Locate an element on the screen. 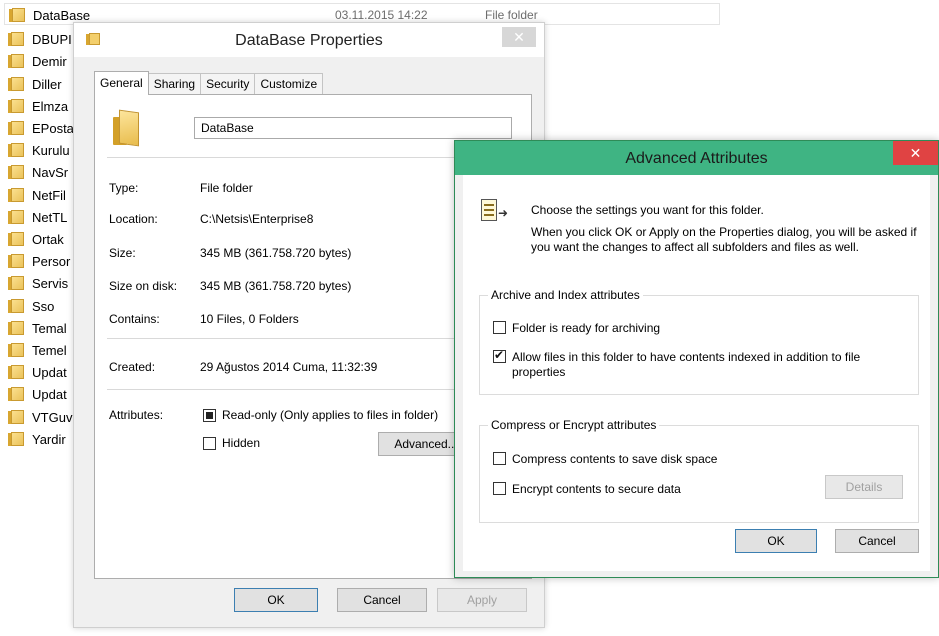  encrypt-checkbox is located at coordinates (499, 488).